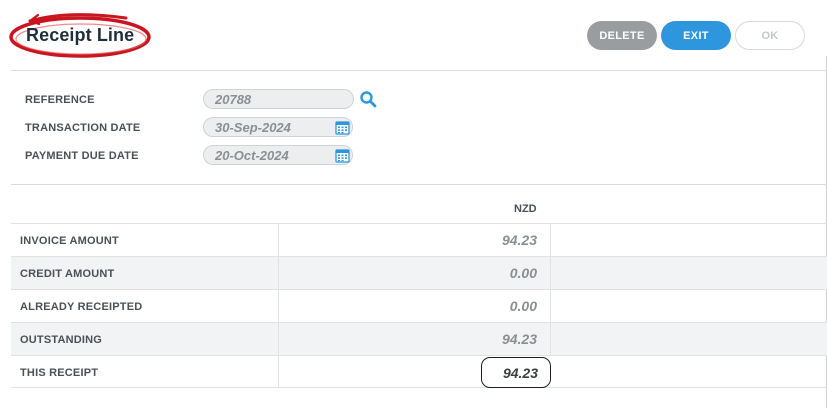  What do you see at coordinates (278, 127) in the screenshot?
I see `transaction-date-field` at bounding box center [278, 127].